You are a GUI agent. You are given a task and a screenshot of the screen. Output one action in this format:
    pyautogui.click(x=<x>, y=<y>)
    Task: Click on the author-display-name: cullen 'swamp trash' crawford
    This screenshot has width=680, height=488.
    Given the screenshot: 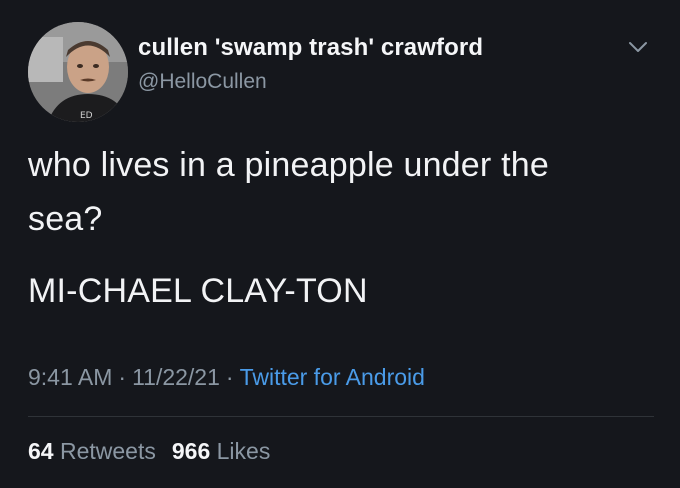 What is the action you would take?
    pyautogui.click(x=310, y=48)
    